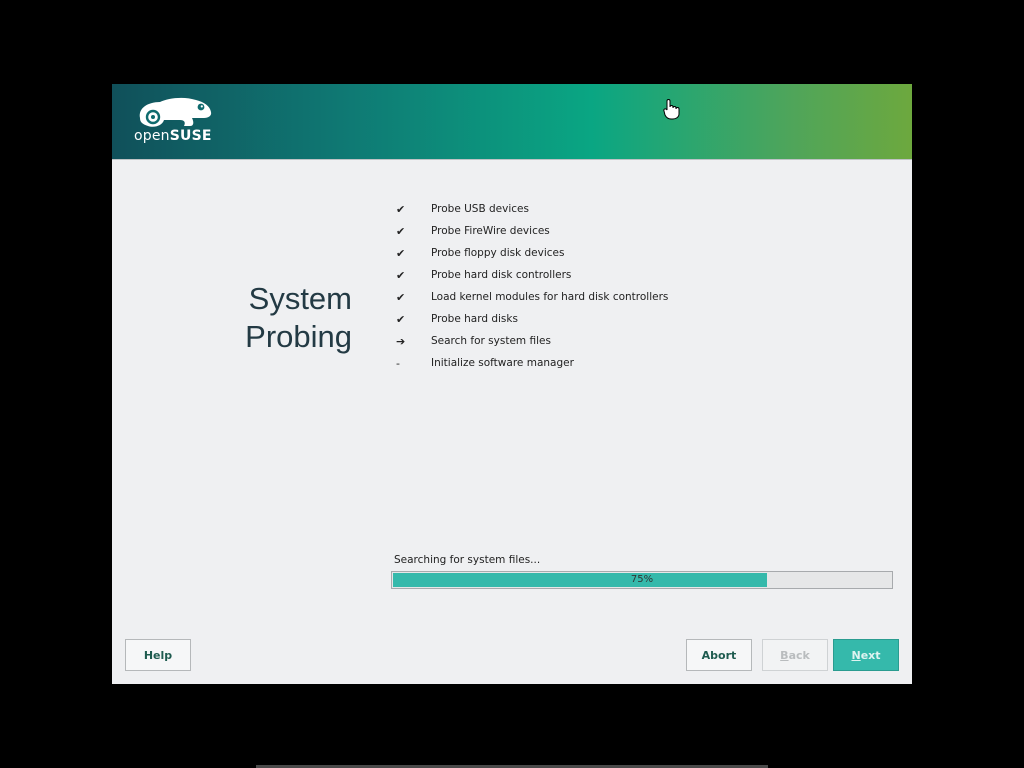  I want to click on arrow-right-icon: ➔, so click(401, 341).